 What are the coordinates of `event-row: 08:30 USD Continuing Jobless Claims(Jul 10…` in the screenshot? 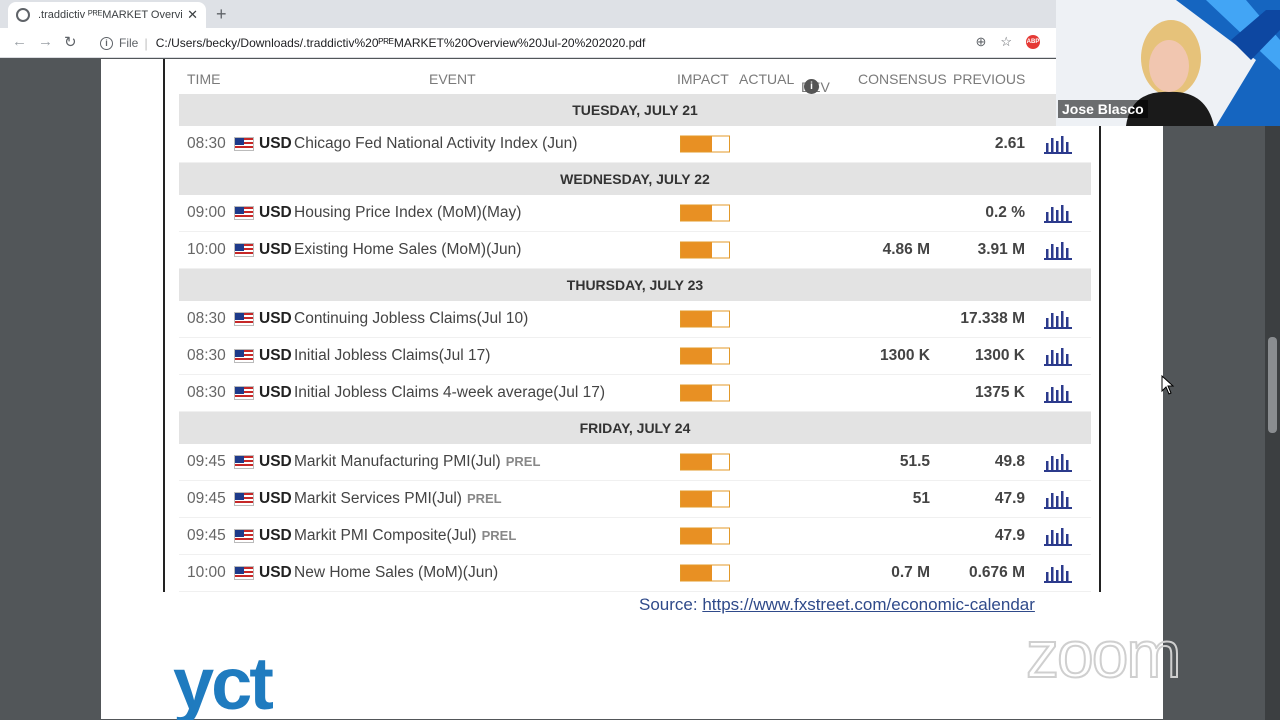 It's located at (635, 319).